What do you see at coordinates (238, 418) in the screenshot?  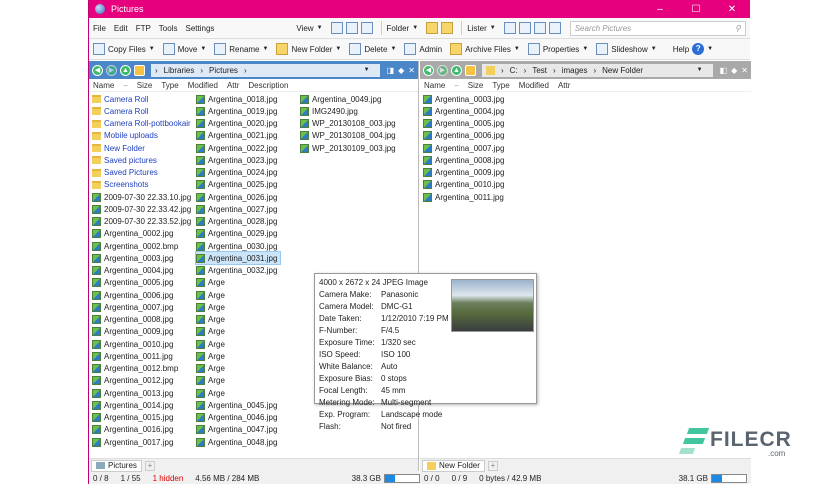 I see `file-item: Argentina_0046.jpg` at bounding box center [238, 418].